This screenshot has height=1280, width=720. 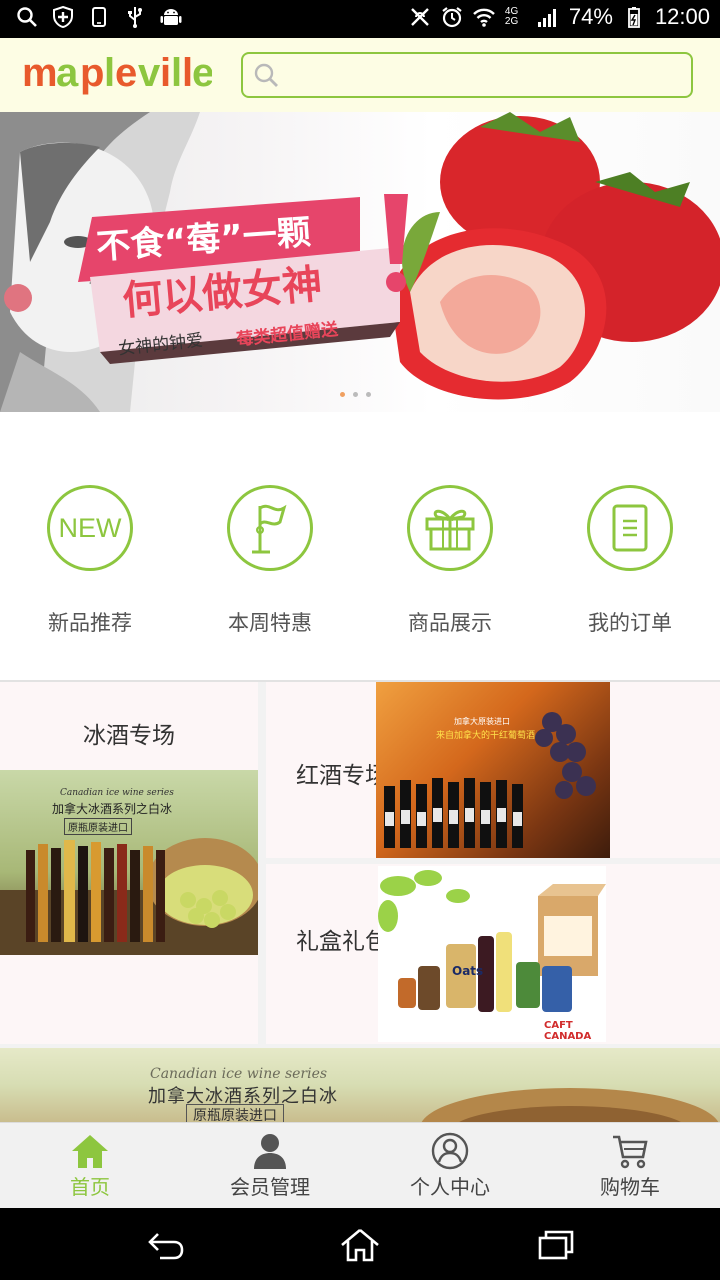 I want to click on exclamation-mark, so click(x=396, y=243).